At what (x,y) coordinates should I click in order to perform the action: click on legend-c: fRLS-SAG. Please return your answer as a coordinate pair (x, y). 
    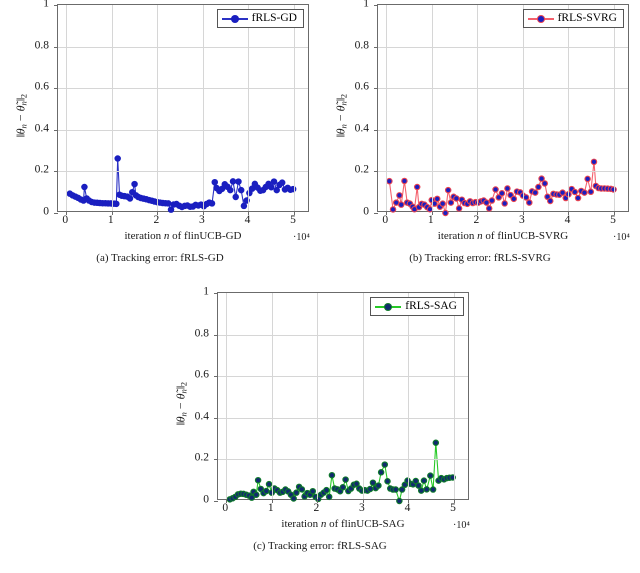
    Looking at the image, I should click on (417, 306).